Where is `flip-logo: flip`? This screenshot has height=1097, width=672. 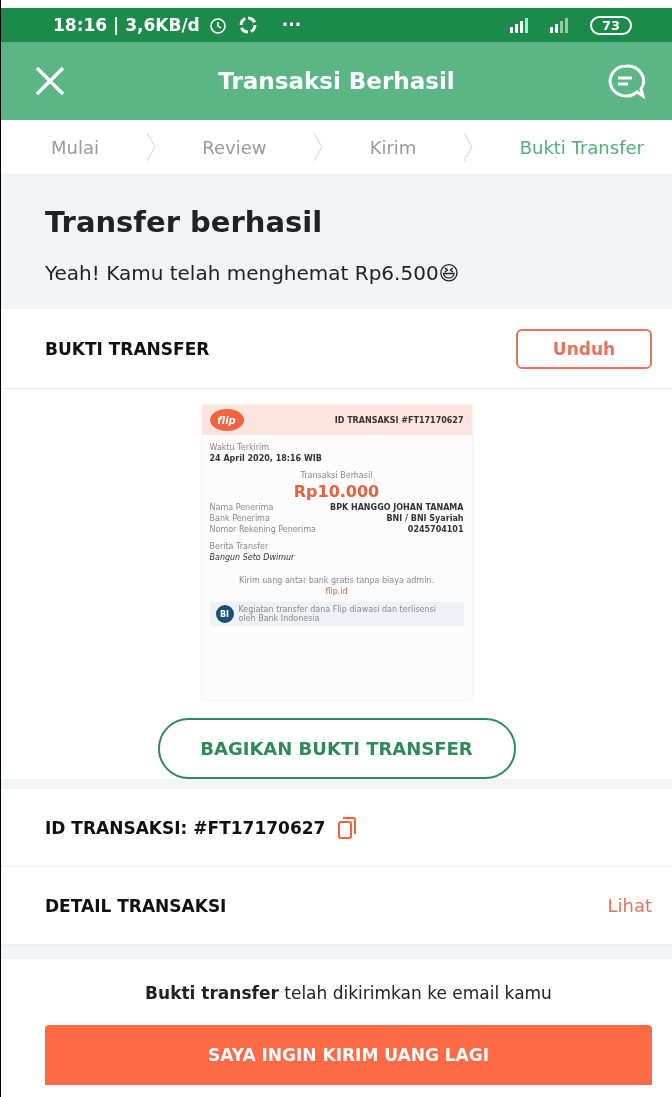 flip-logo: flip is located at coordinates (226, 420).